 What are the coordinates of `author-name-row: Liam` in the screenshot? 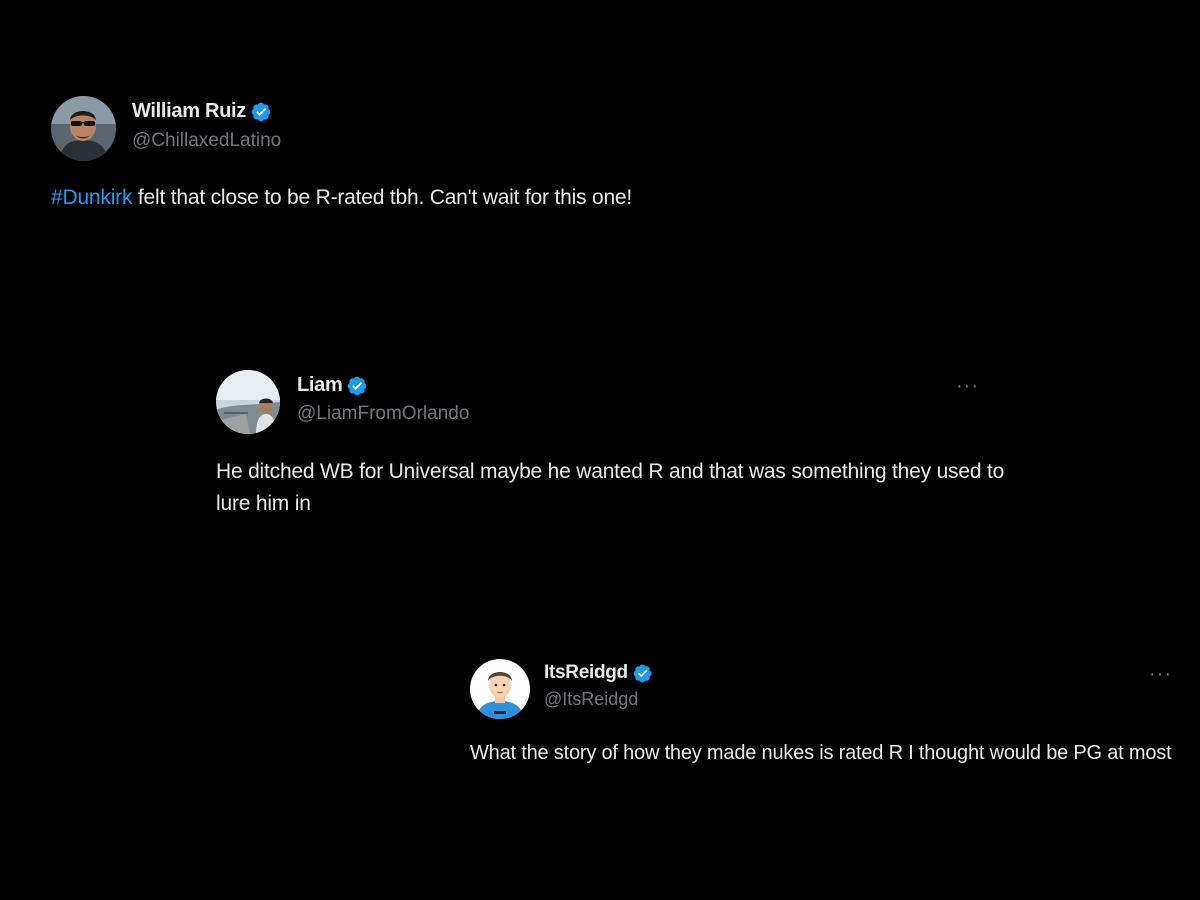 It's located at (332, 385).